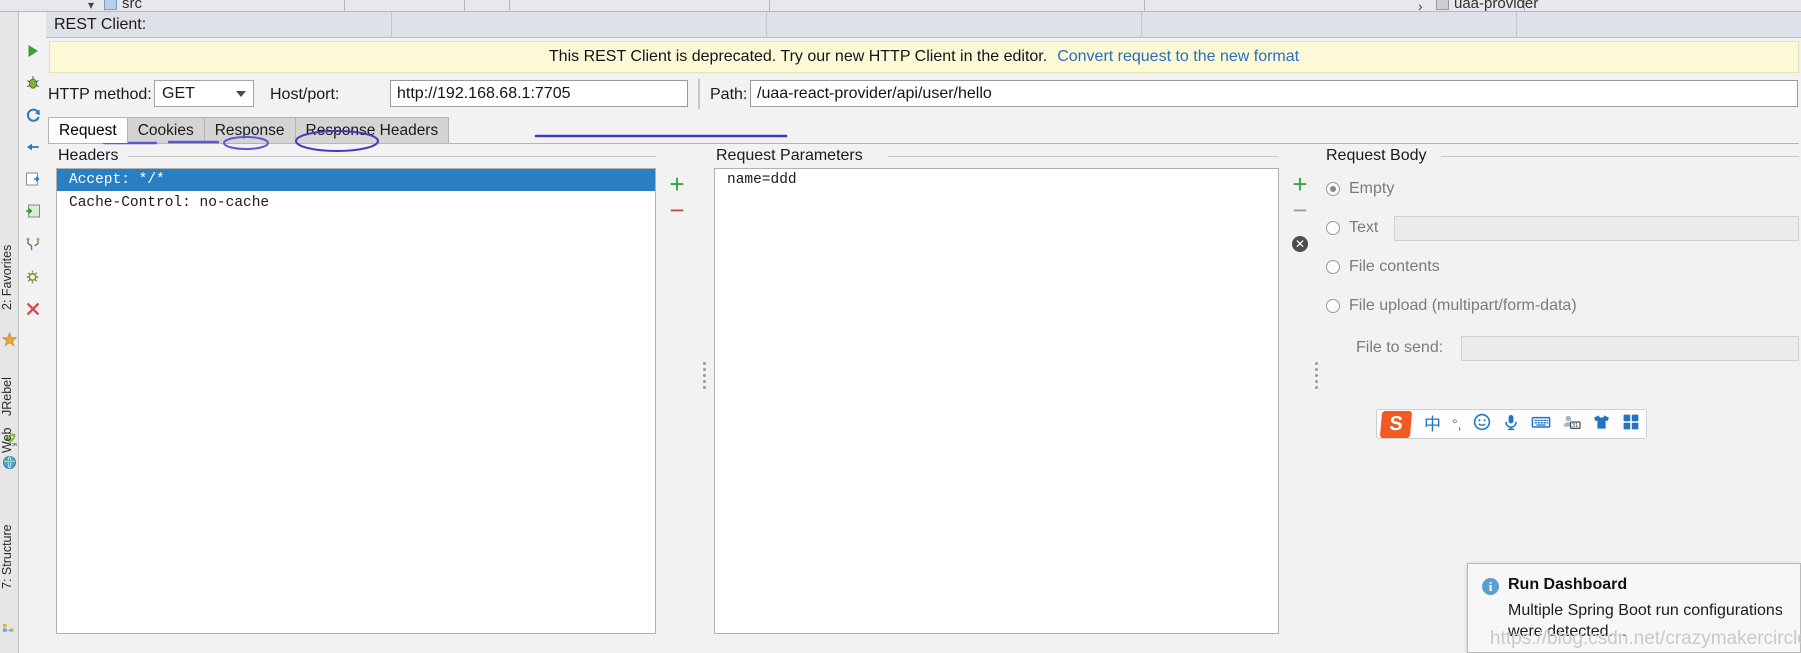 This screenshot has width=1801, height=653. I want to click on body-option-file-upload: File upload (multipart/form-data), so click(1451, 306).